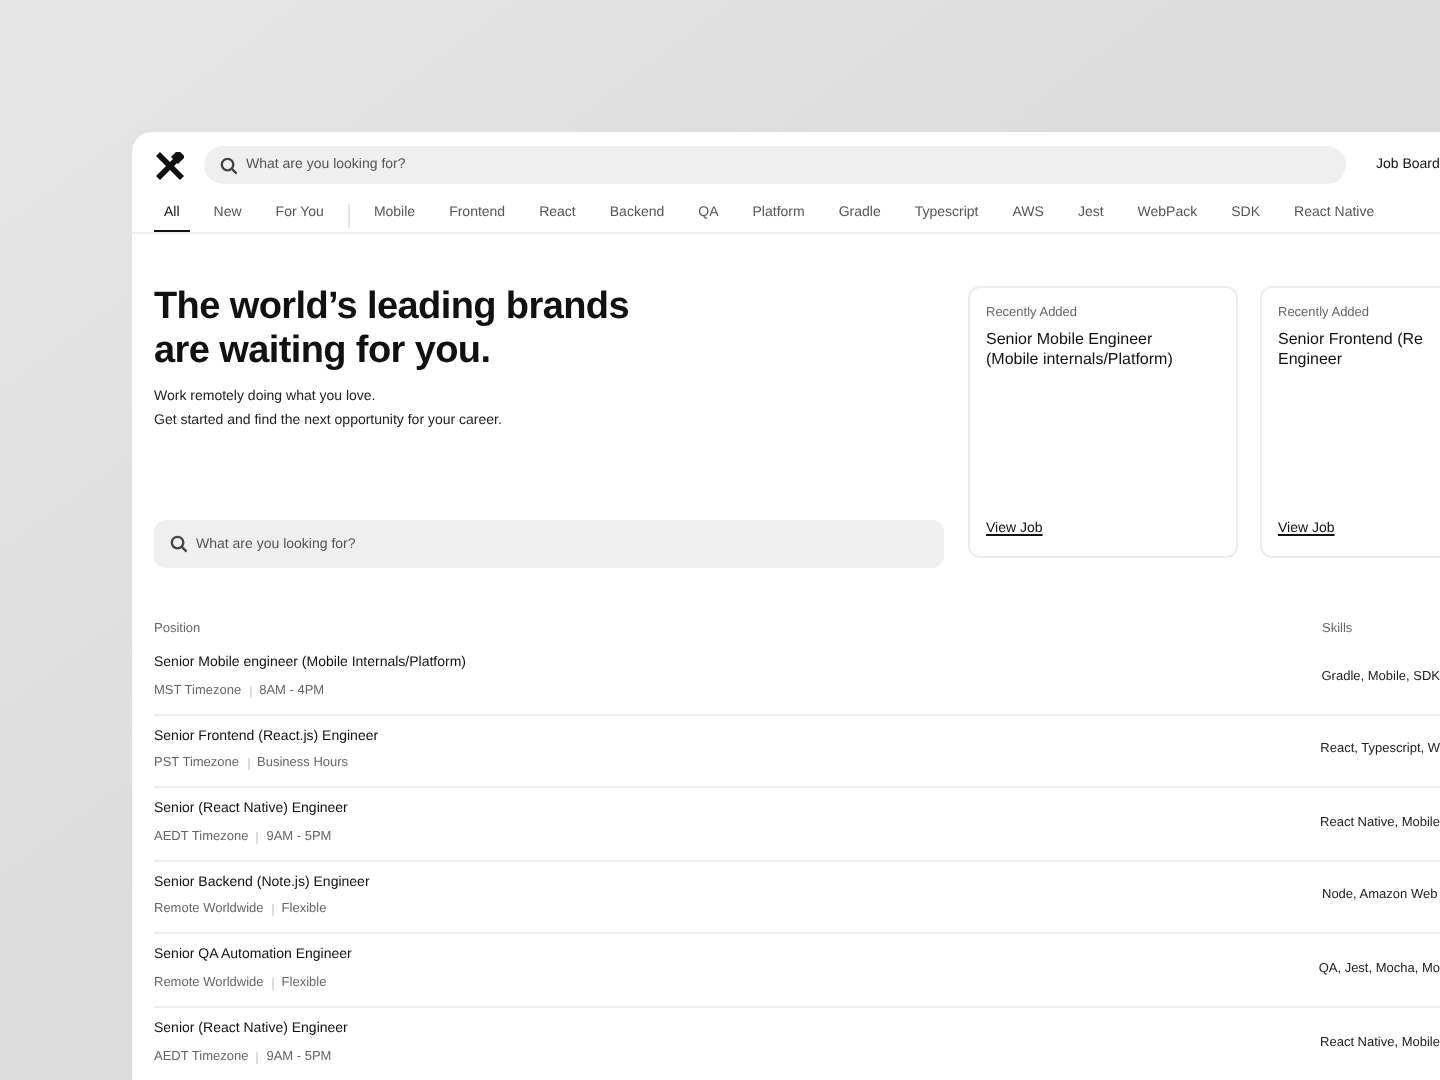  Describe the element at coordinates (1080, 349) in the screenshot. I see `card-title: Senior Mobile Engineer (Mobile internals/Platform)` at that location.